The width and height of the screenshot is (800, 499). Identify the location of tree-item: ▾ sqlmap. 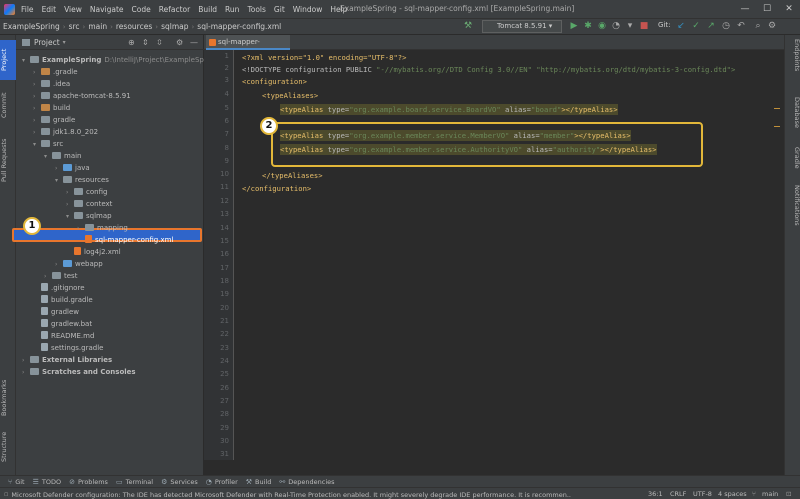
(89, 216).